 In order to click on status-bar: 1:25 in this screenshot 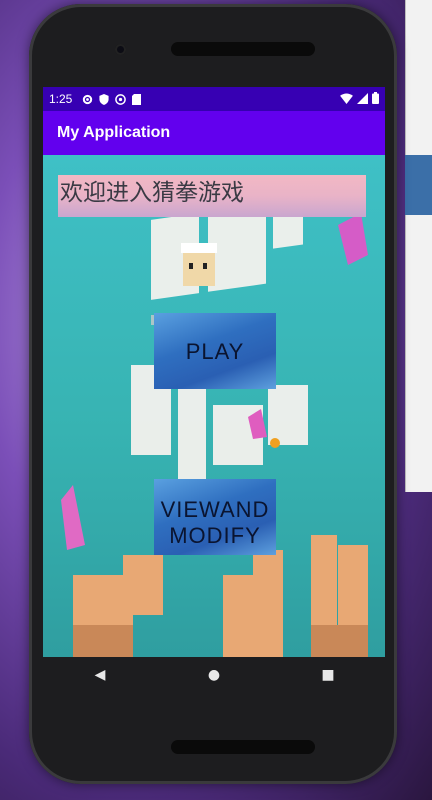, I will do `click(214, 99)`.